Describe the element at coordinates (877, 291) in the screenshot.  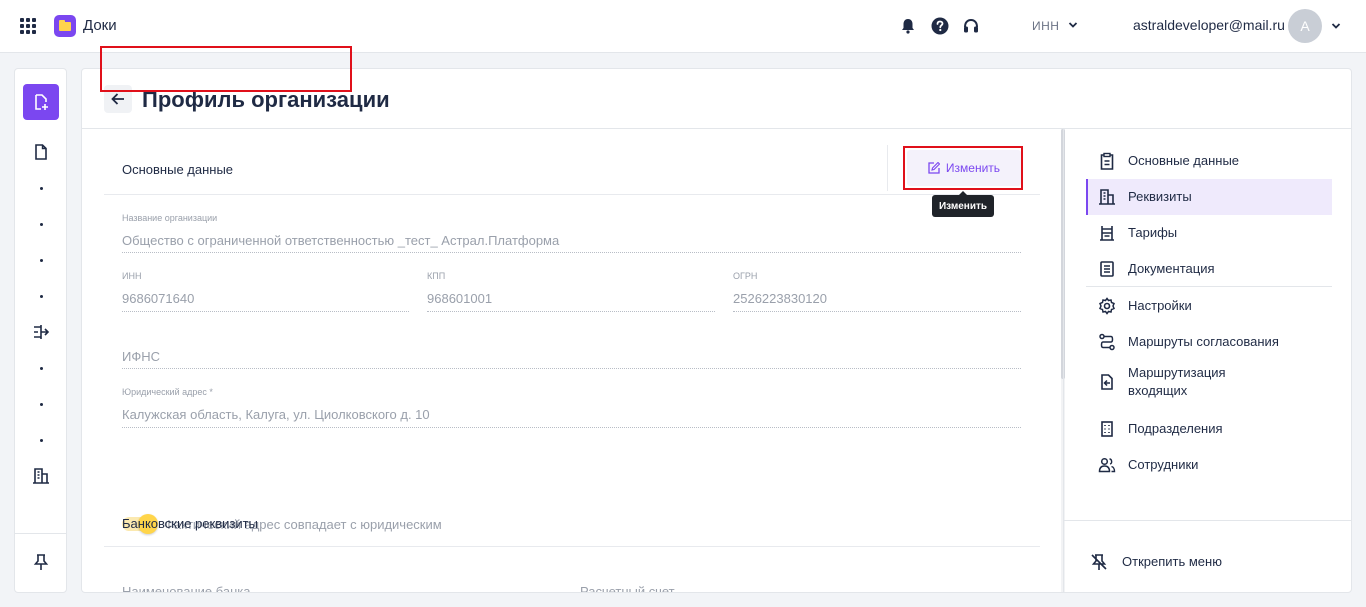
I see `ogrn-field: ОГРН 2526223830120` at that location.